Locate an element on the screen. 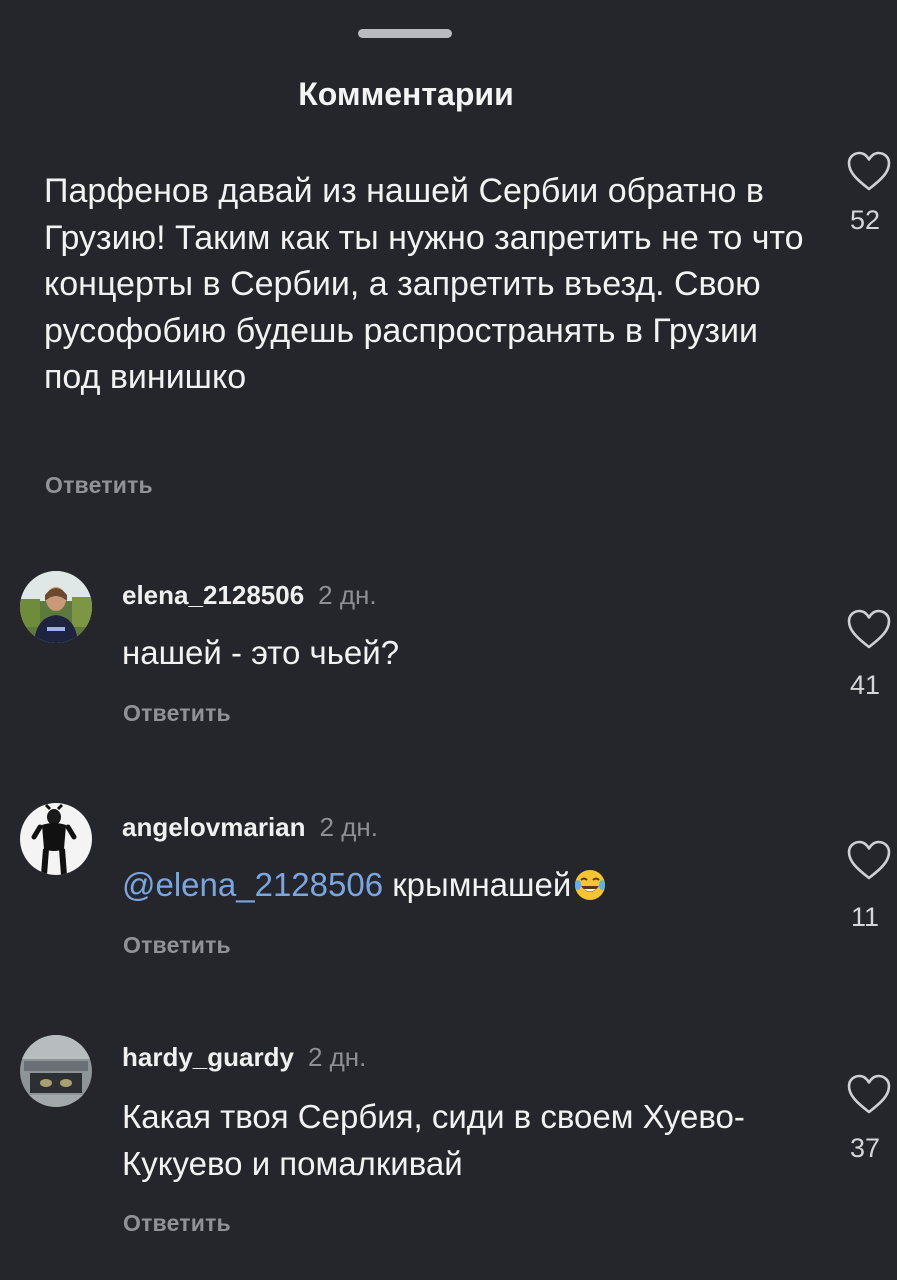 The image size is (897, 1280). like-count: 37 is located at coordinates (865, 1148).